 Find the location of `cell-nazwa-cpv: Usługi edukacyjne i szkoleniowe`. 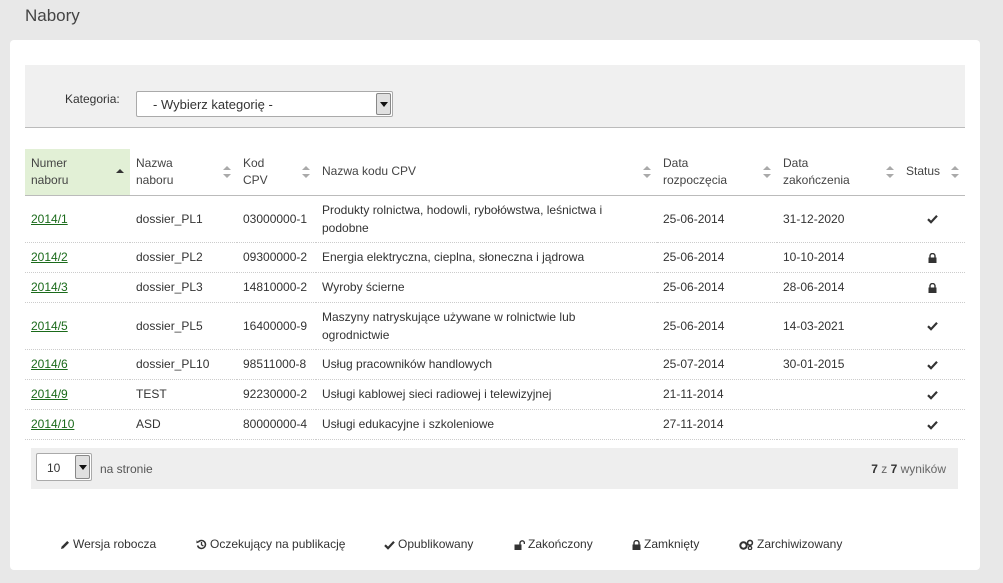

cell-nazwa-cpv: Usługi edukacyjne i szkoleniowe is located at coordinates (486, 424).